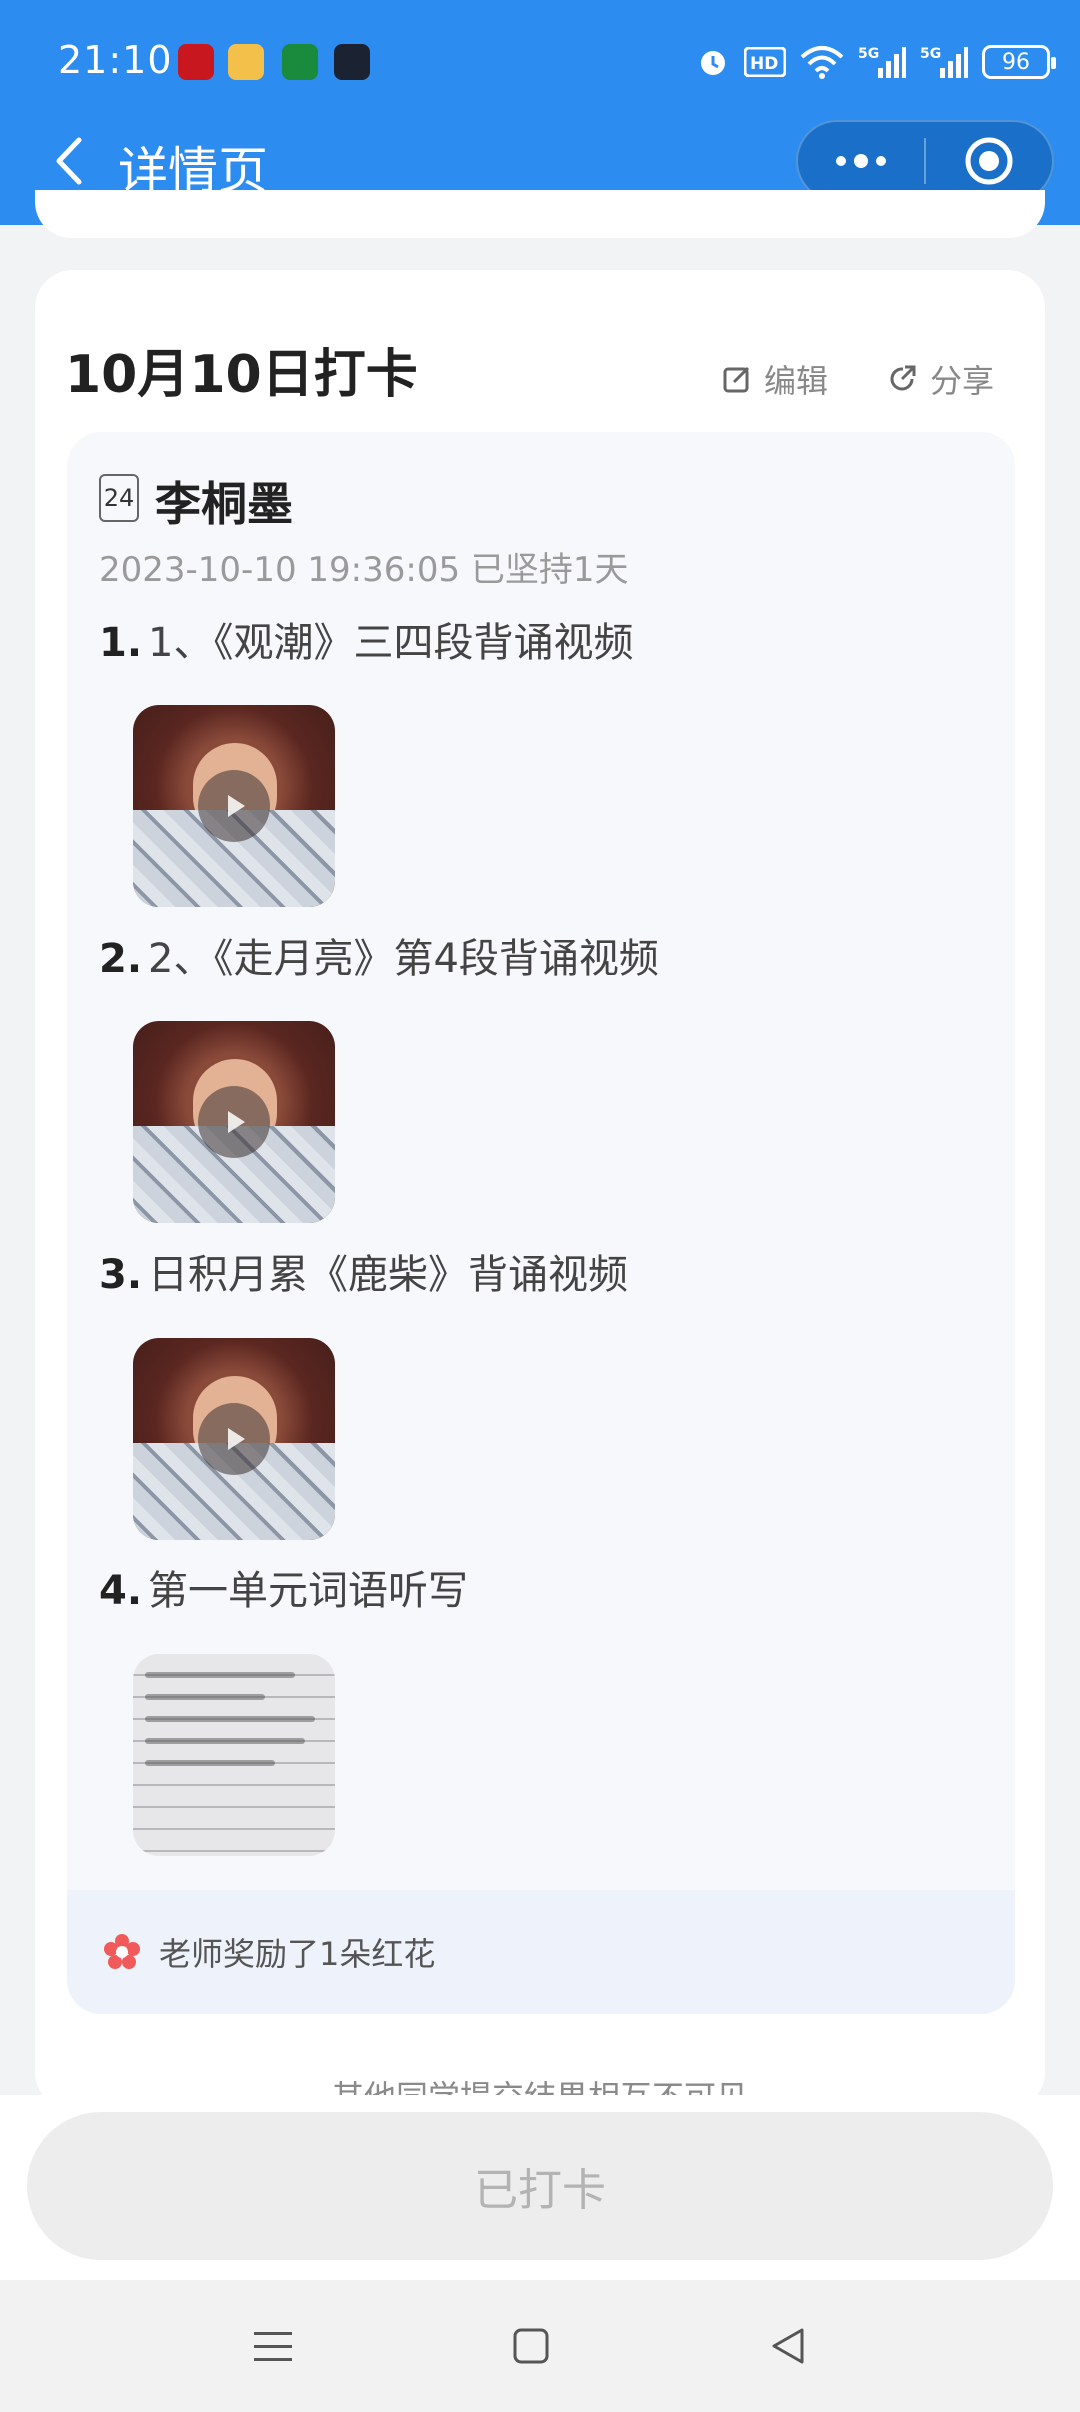 The image size is (1080, 2412). I want to click on menu-icon, so click(273, 2346).